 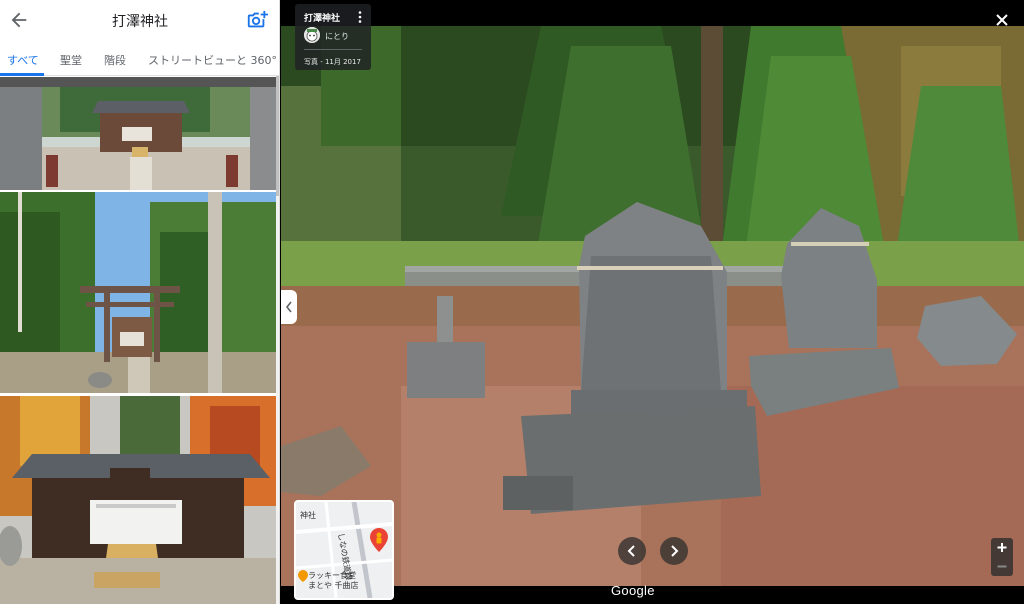 I want to click on place-name: 打澤神社, so click(x=322, y=19).